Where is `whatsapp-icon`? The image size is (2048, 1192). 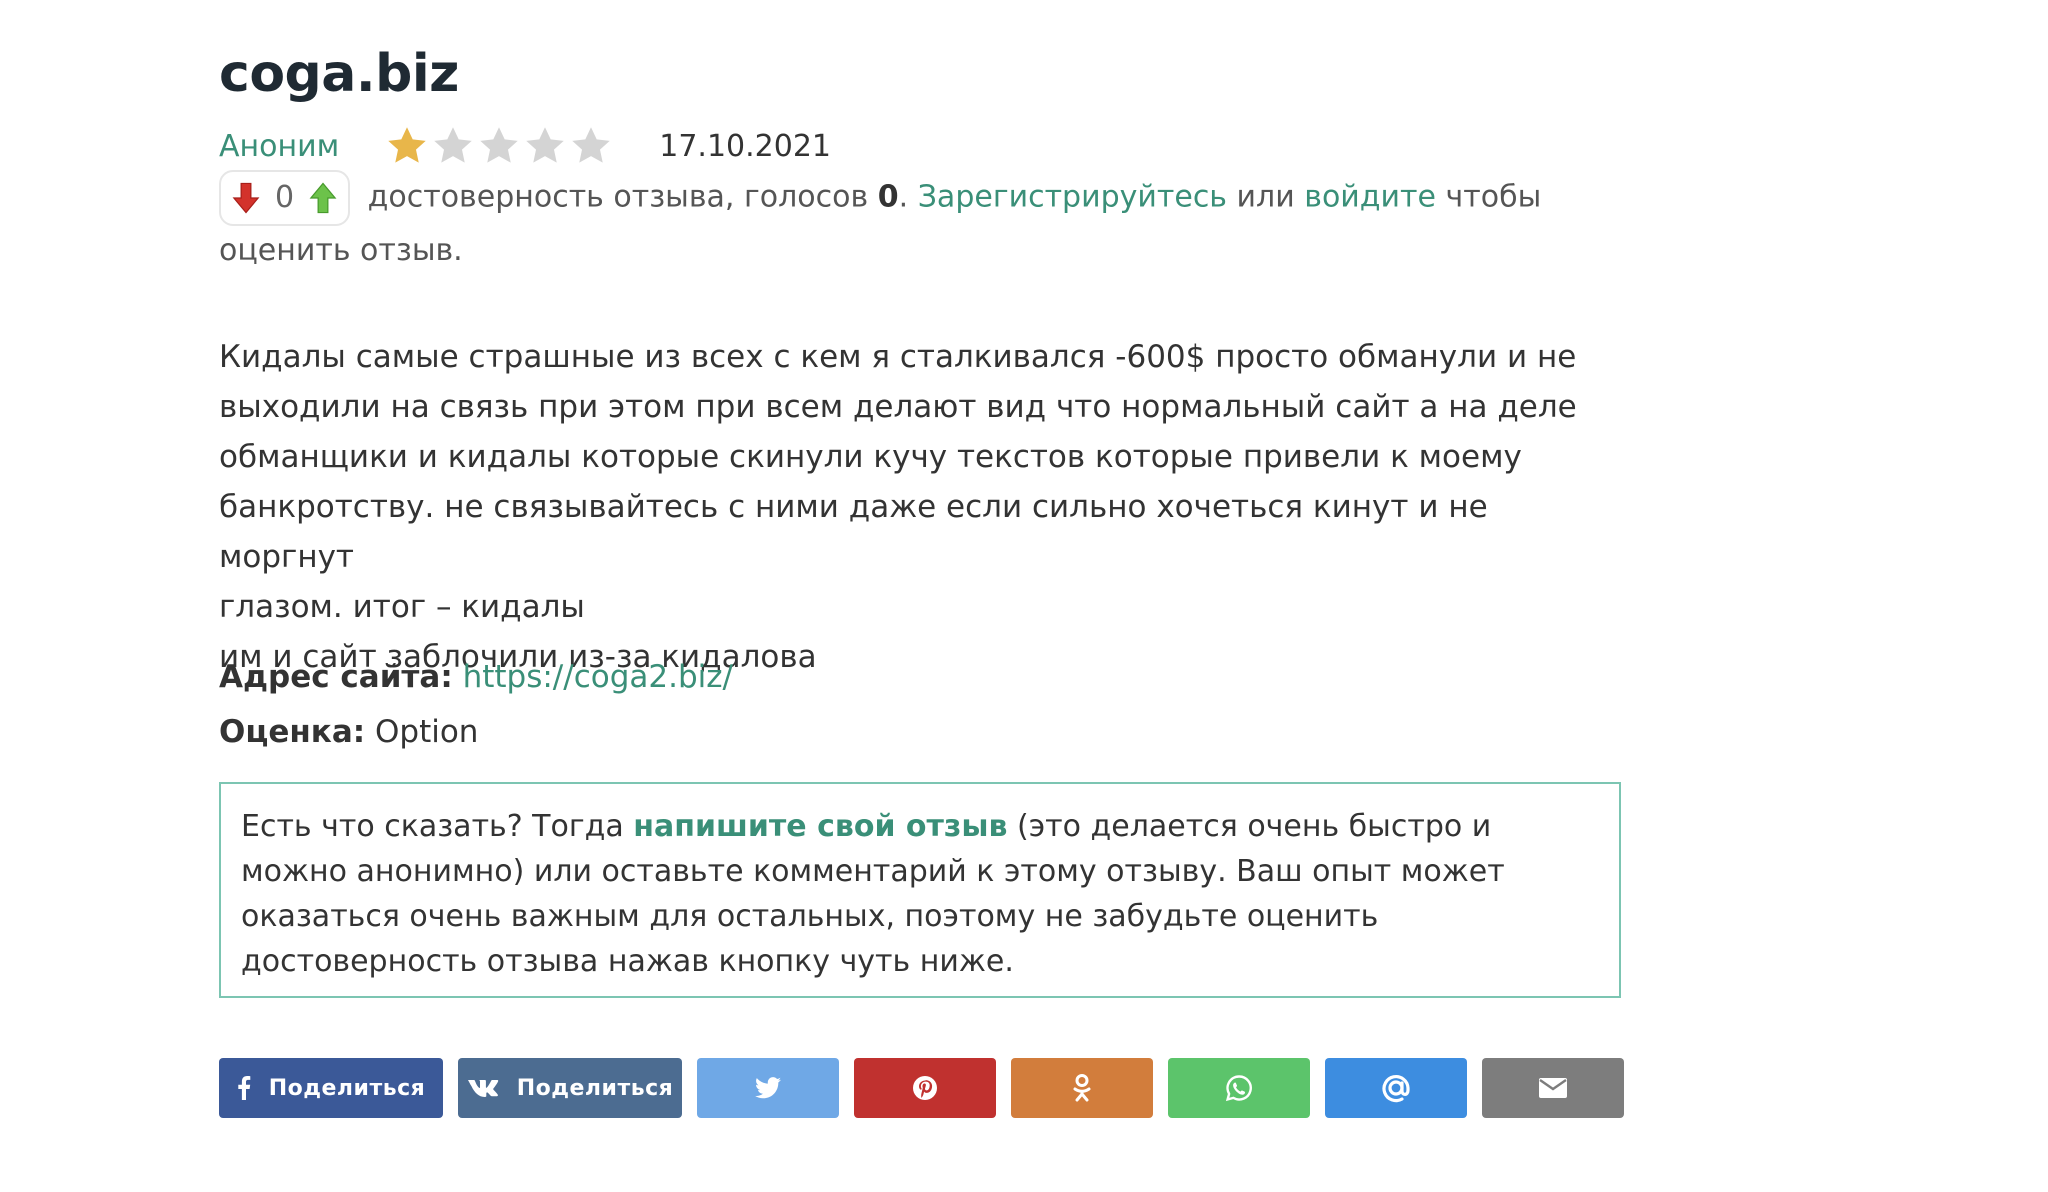
whatsapp-icon is located at coordinates (1239, 1088).